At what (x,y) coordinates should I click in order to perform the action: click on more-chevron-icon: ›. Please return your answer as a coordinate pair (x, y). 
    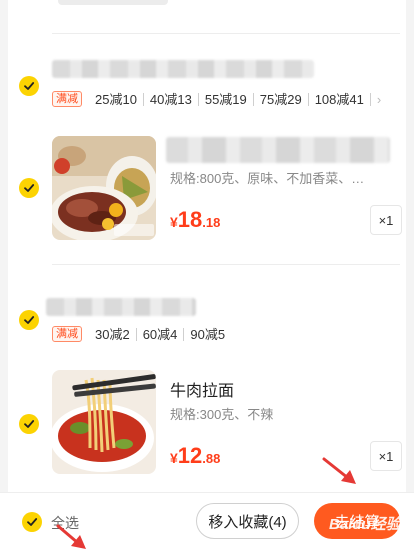
    Looking at the image, I should click on (379, 99).